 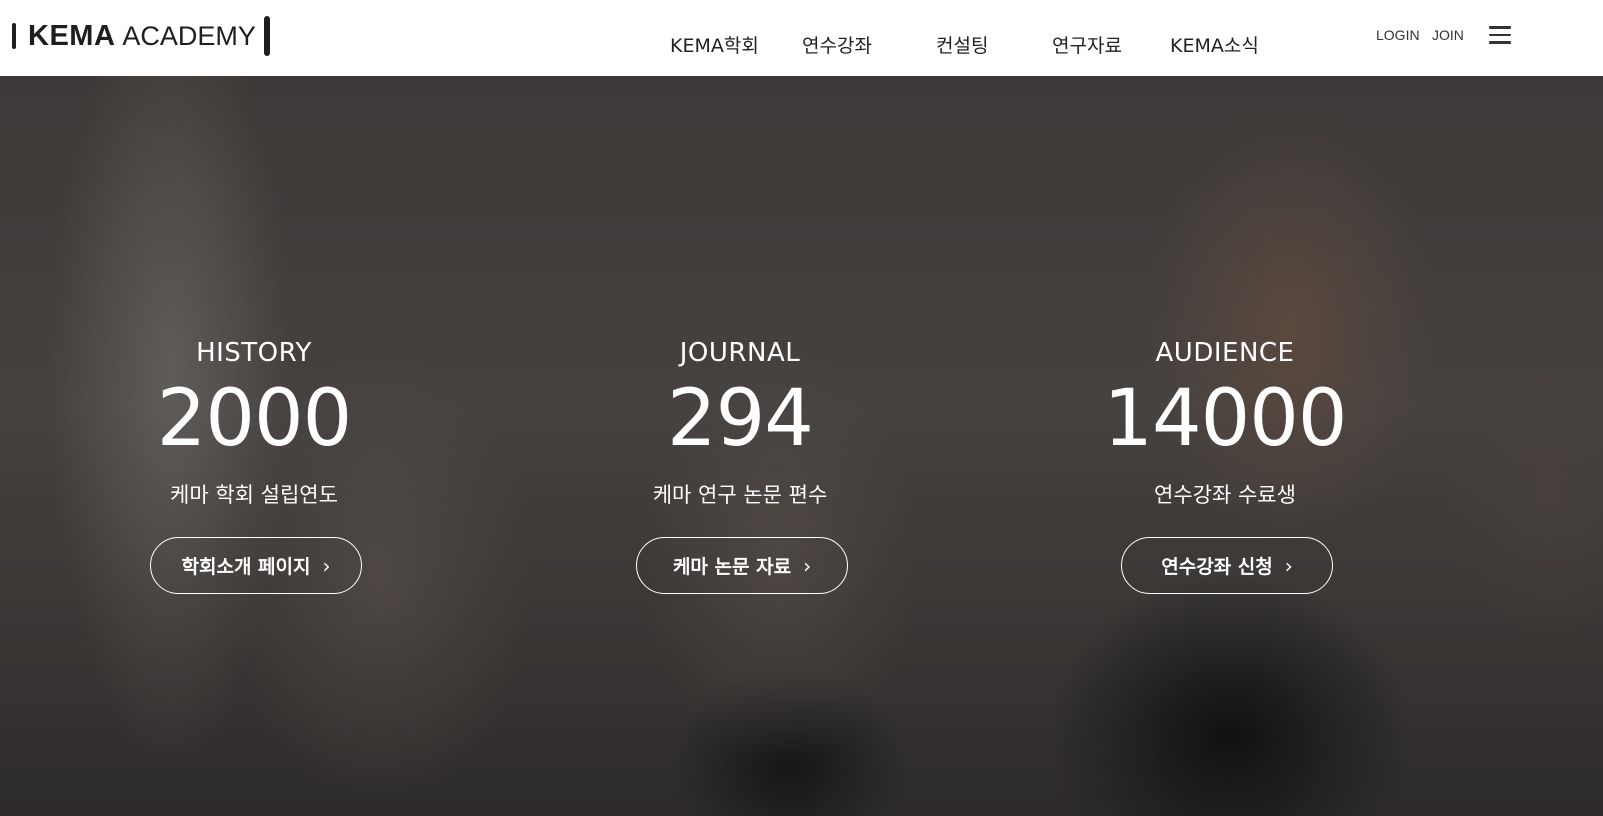 I want to click on stat-number: 2000, so click(x=254, y=419).